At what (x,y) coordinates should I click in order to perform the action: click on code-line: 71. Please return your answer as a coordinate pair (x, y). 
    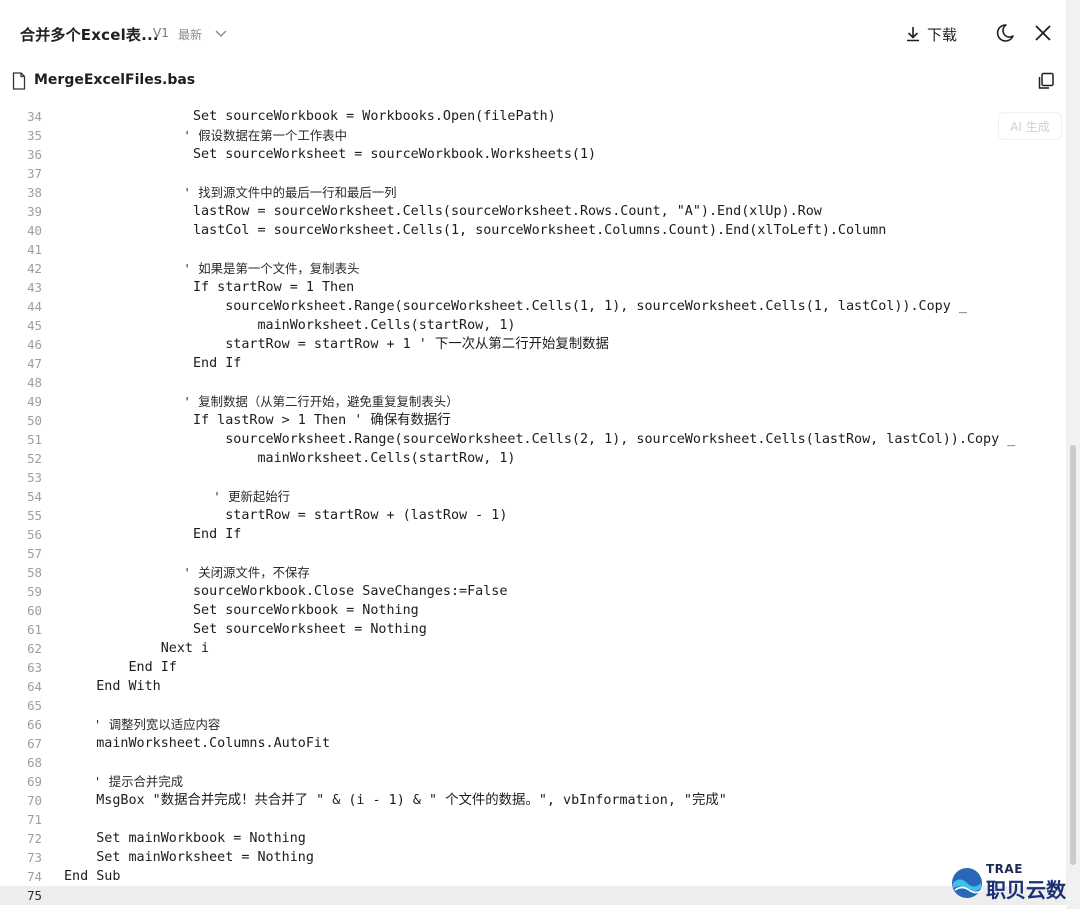
    Looking at the image, I should click on (533, 819).